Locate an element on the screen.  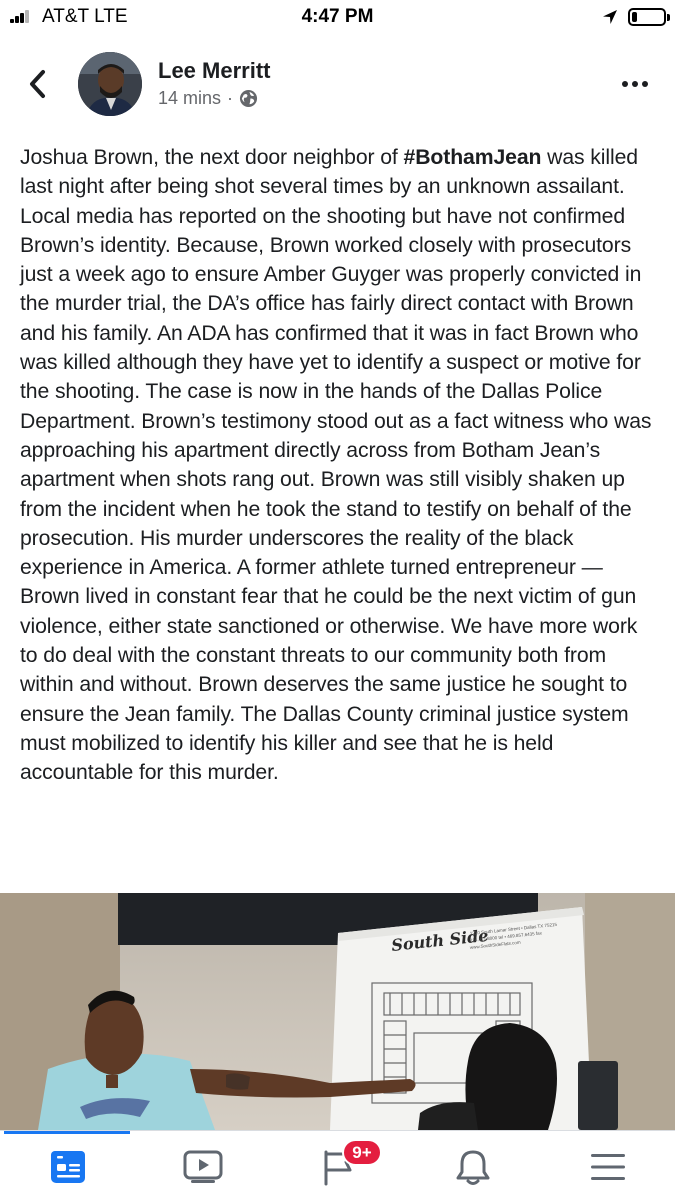
active-tab-indicator is located at coordinates (67, 1132).